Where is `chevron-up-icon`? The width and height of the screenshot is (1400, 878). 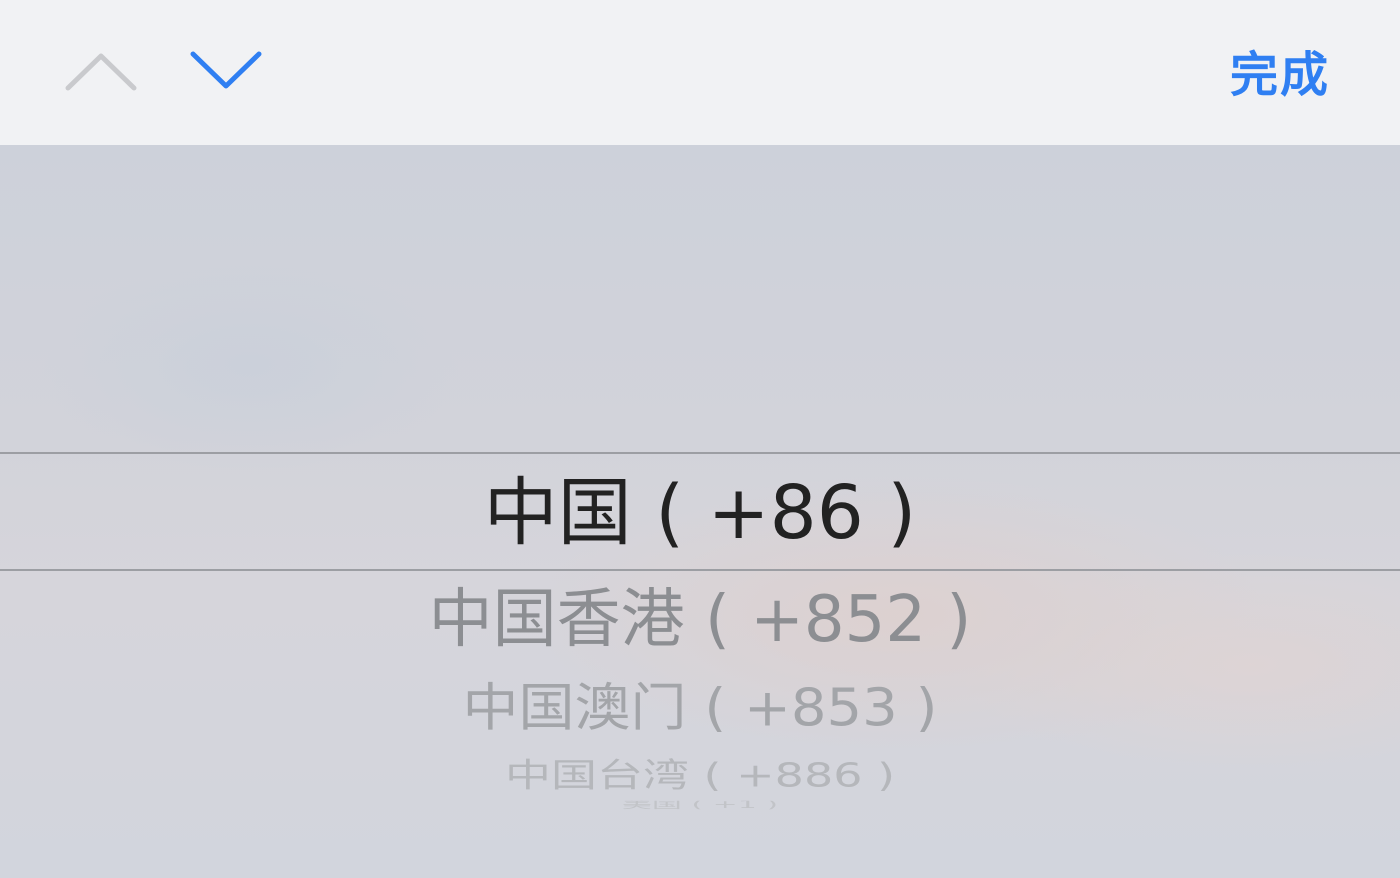 chevron-up-icon is located at coordinates (101, 72).